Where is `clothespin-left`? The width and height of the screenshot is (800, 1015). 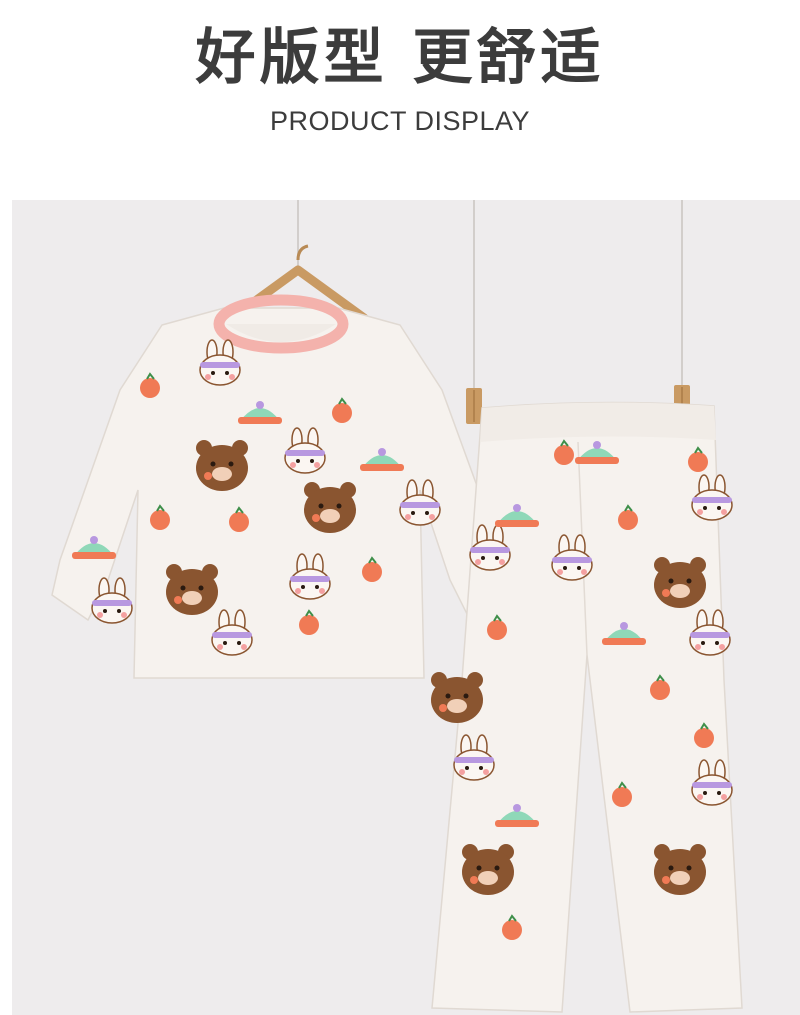
clothespin-left is located at coordinates (474, 406).